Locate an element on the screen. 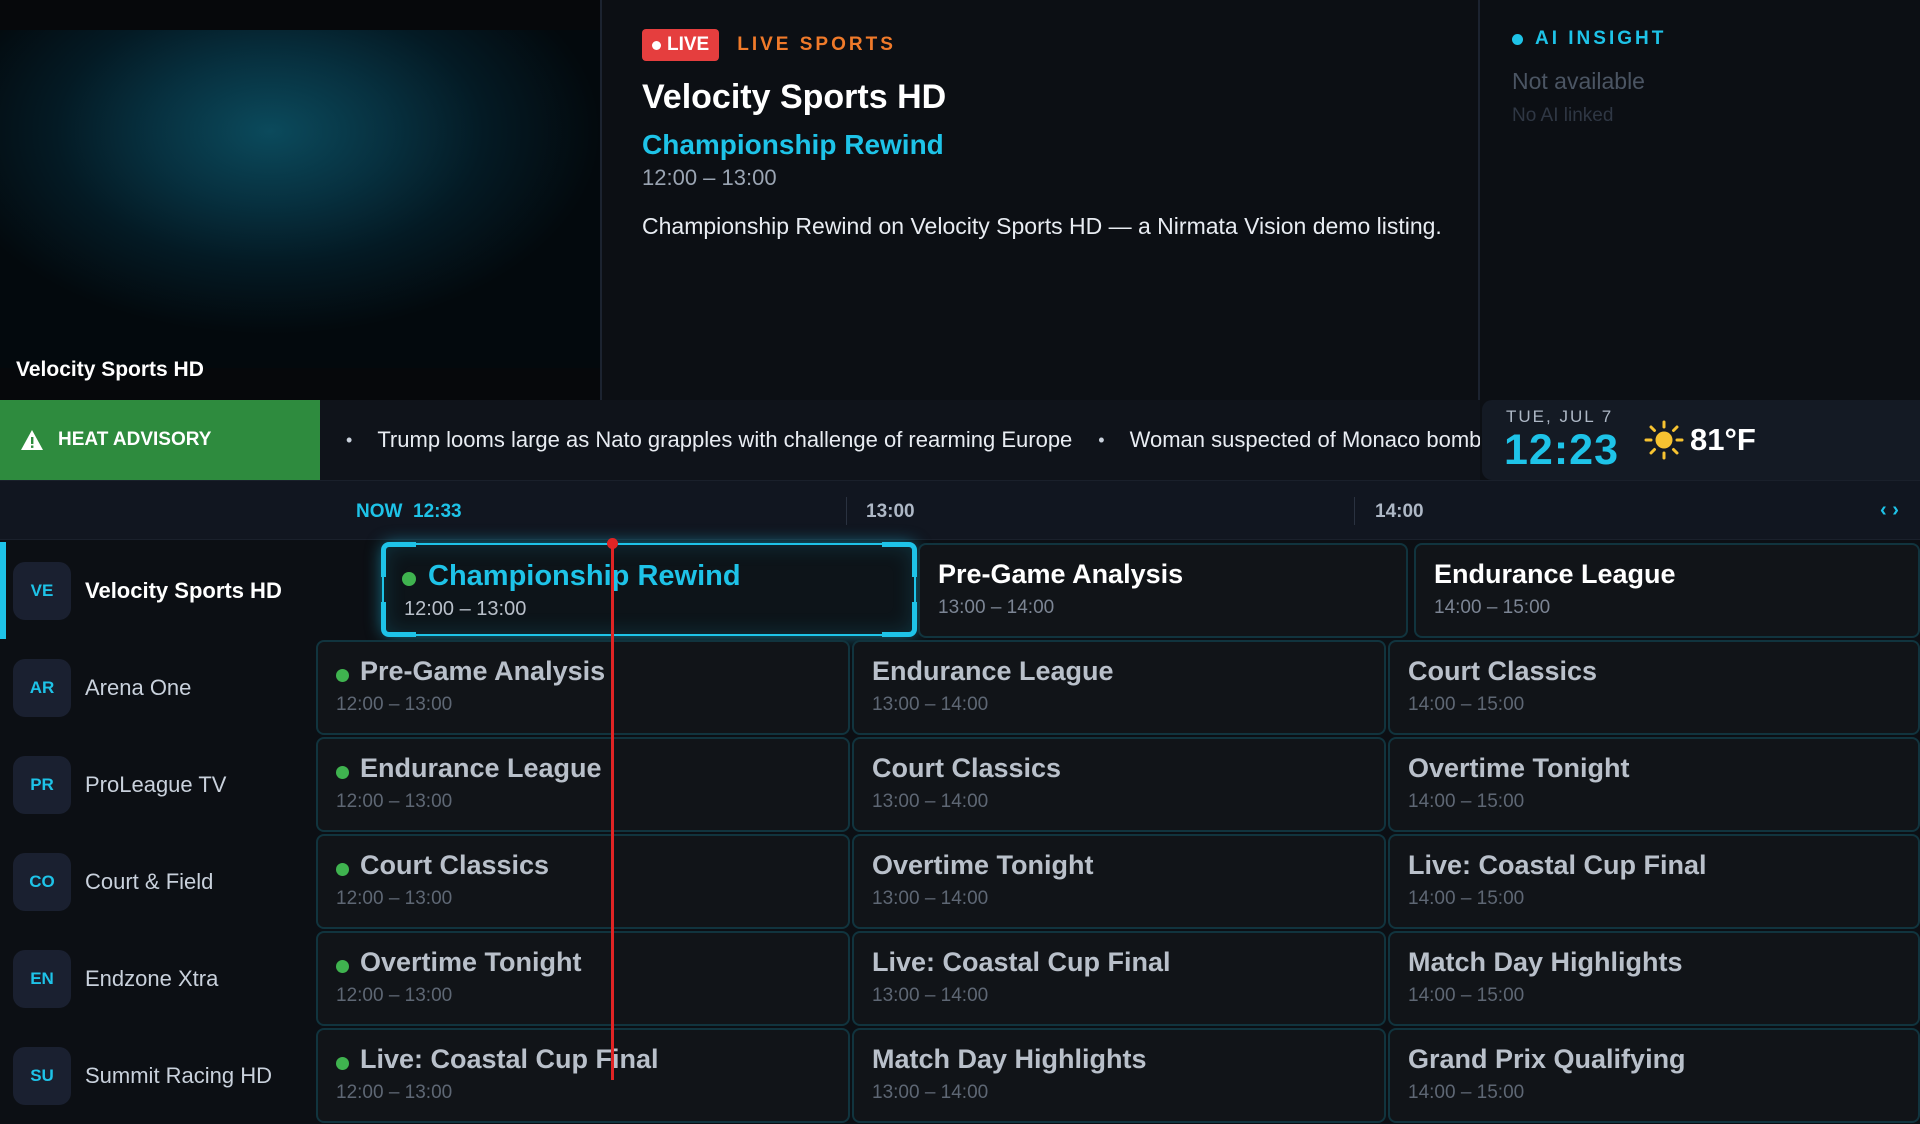 The height and width of the screenshot is (1124, 1920). program-cell: Live: Coastal Cup Final 13:00 – 14:00 is located at coordinates (1119, 978).